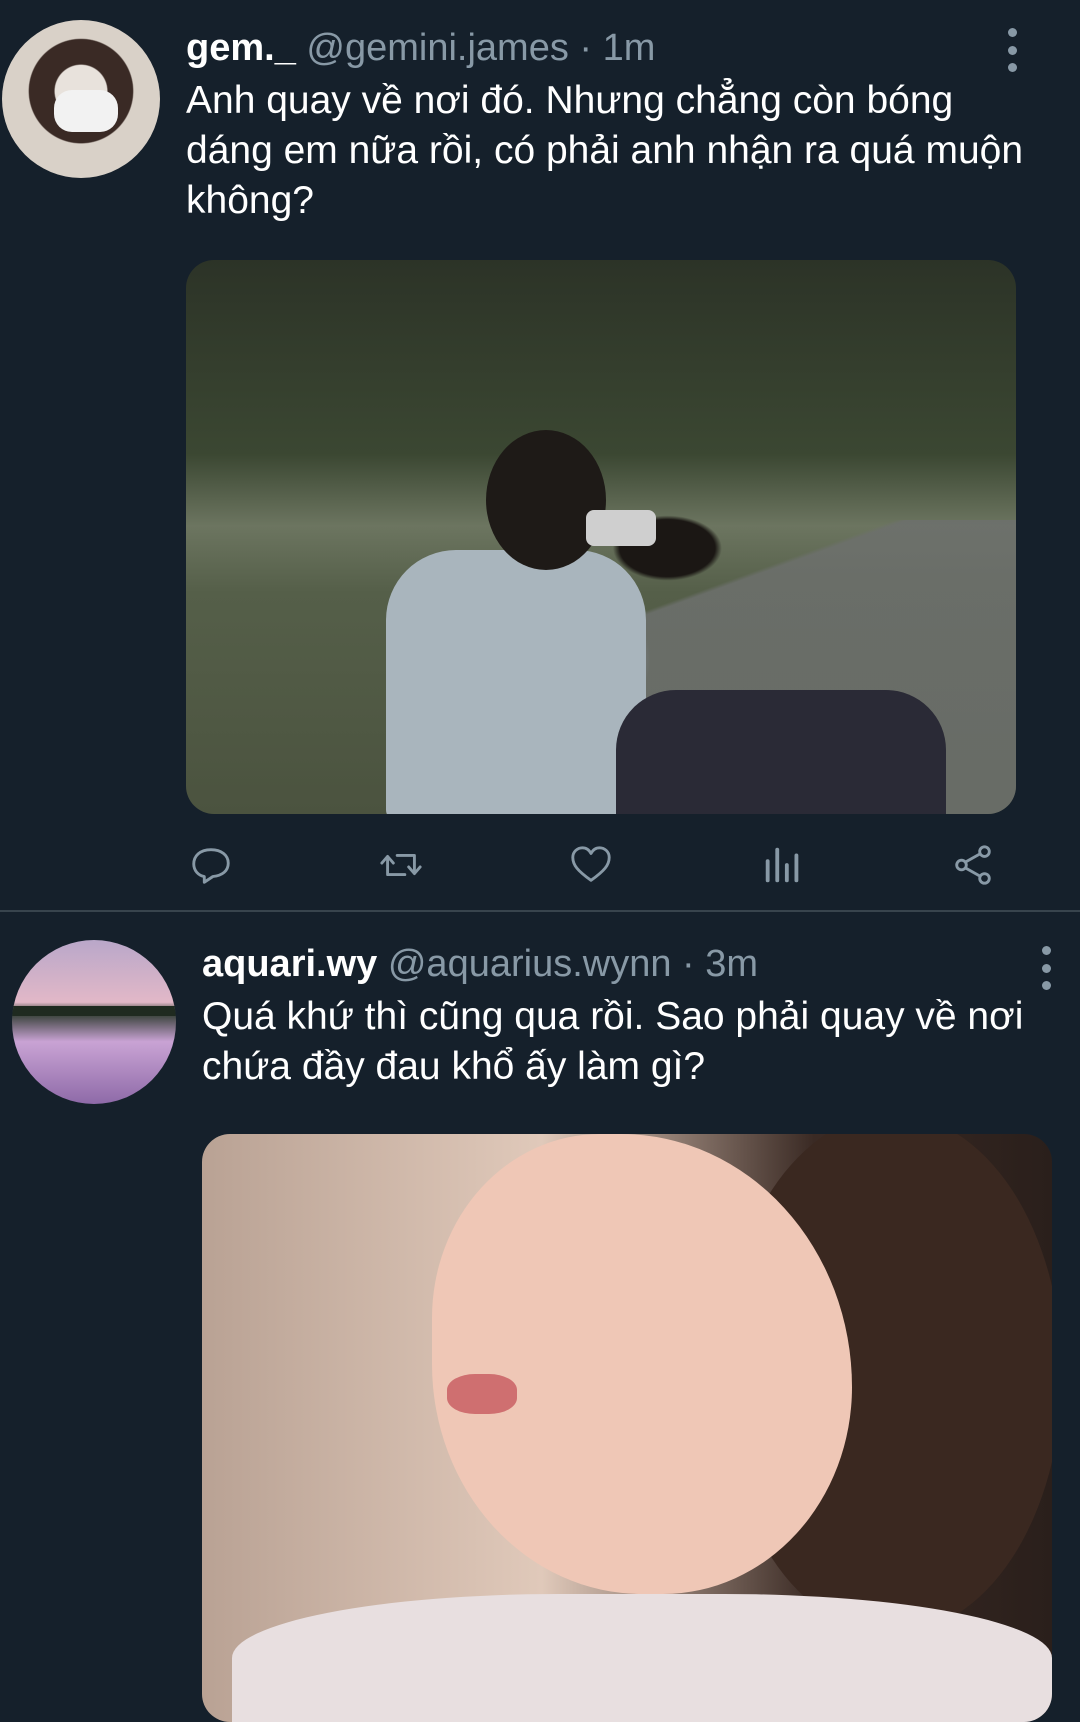 This screenshot has width=1080, height=1722. Describe the element at coordinates (86, 111) in the screenshot. I see `avatar-face-mask` at that location.